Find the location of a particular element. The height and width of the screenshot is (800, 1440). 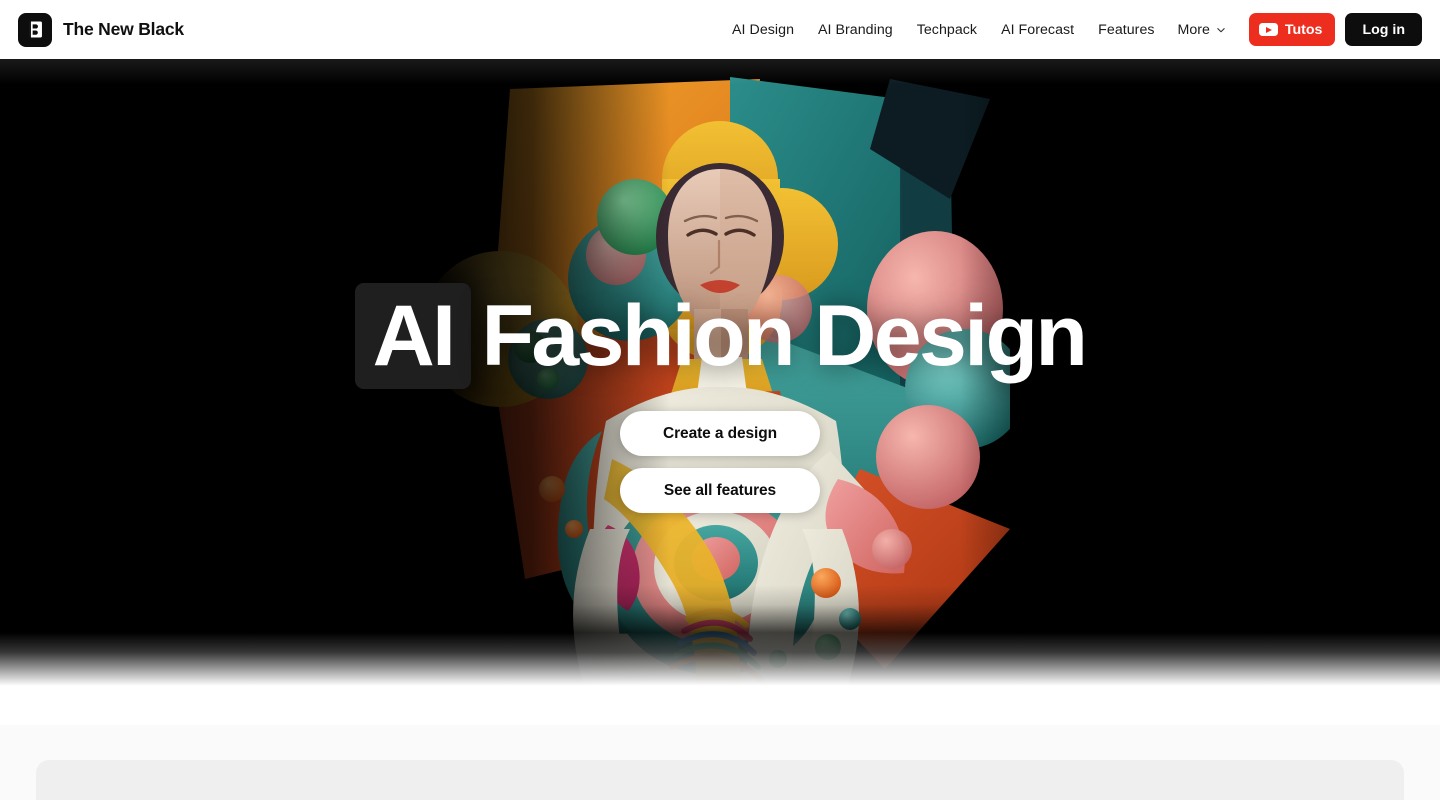

content-panel is located at coordinates (720, 780).